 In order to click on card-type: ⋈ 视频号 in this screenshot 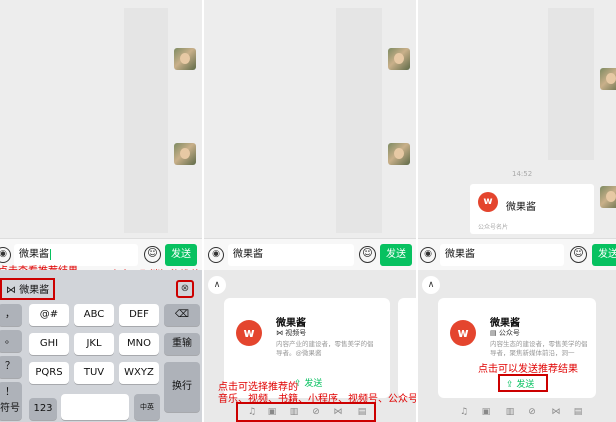, I will do `click(291, 333)`.